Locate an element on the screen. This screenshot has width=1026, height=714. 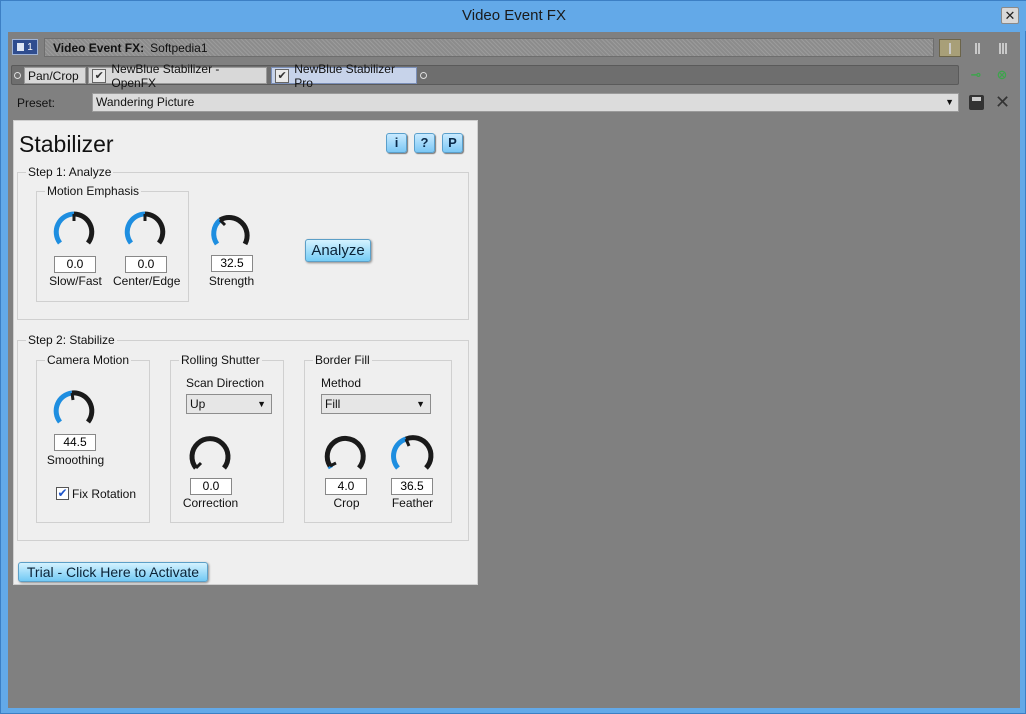
crop-label: Crop is located at coordinates (346, 503).